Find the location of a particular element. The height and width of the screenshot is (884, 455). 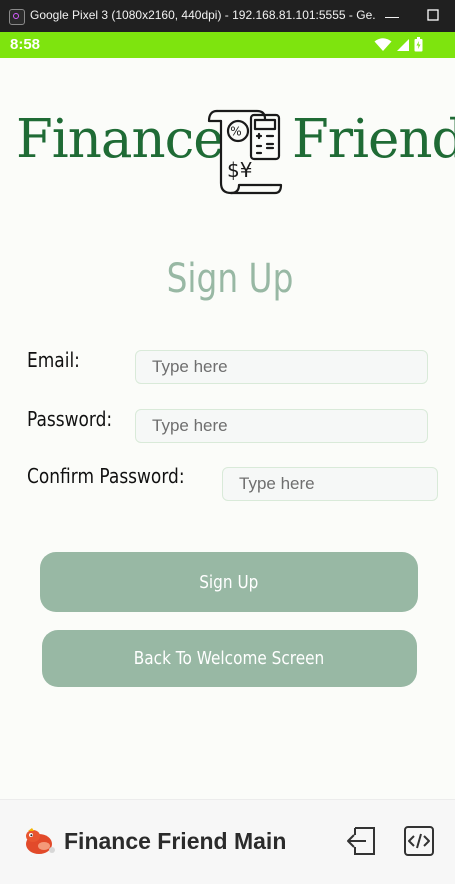

page-title: Sign Up is located at coordinates (230, 279).